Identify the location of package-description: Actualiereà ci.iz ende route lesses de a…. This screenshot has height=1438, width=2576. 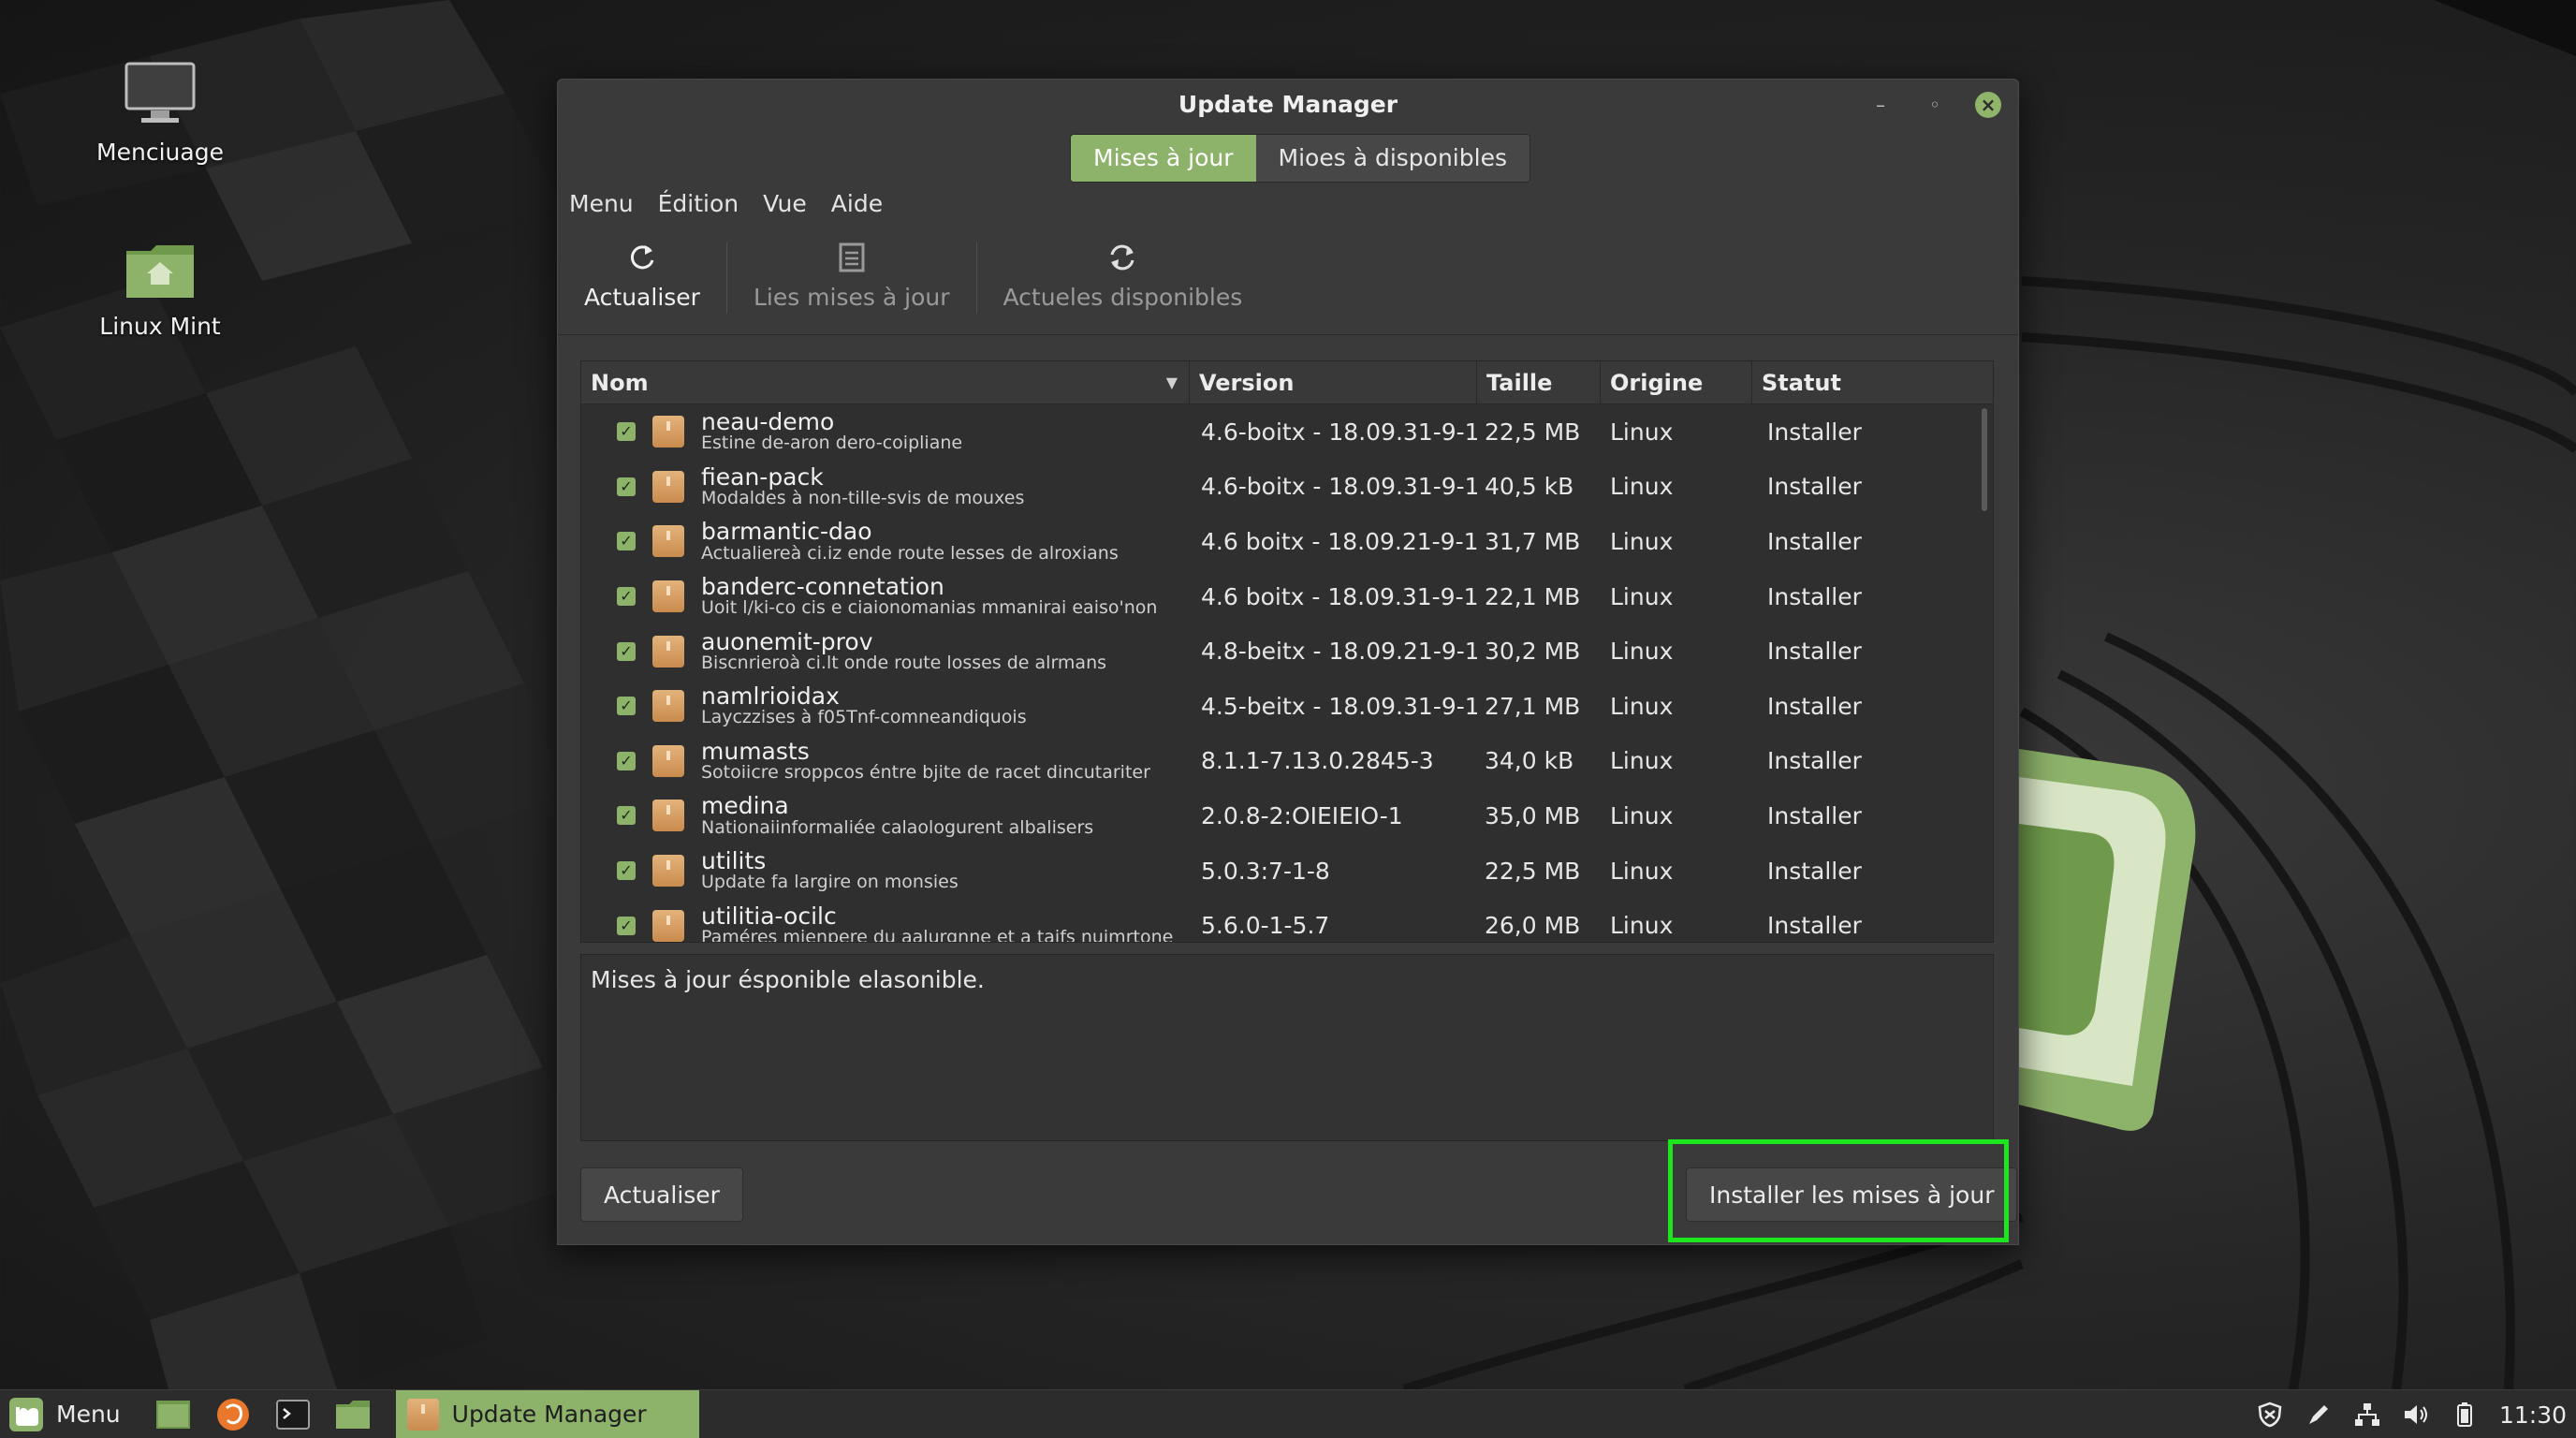
(910, 553).